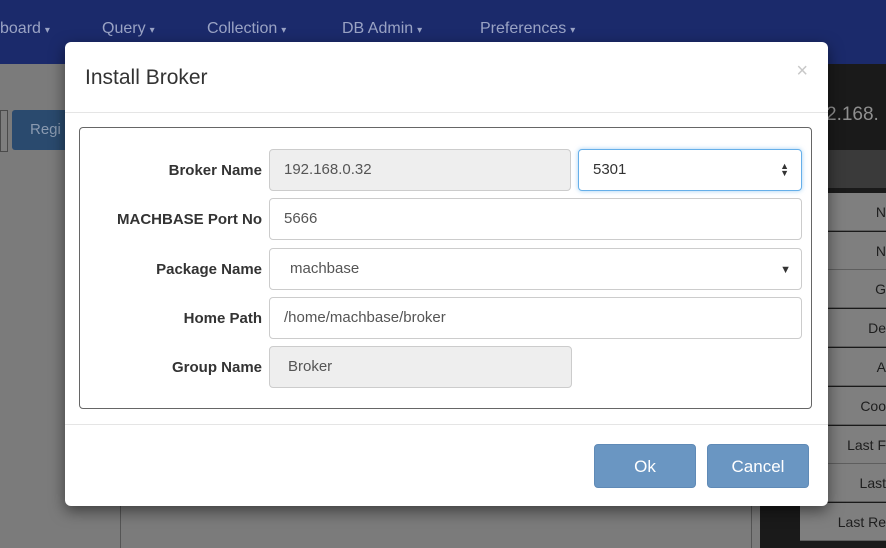  I want to click on cancel-button: Cancel, so click(758, 466).